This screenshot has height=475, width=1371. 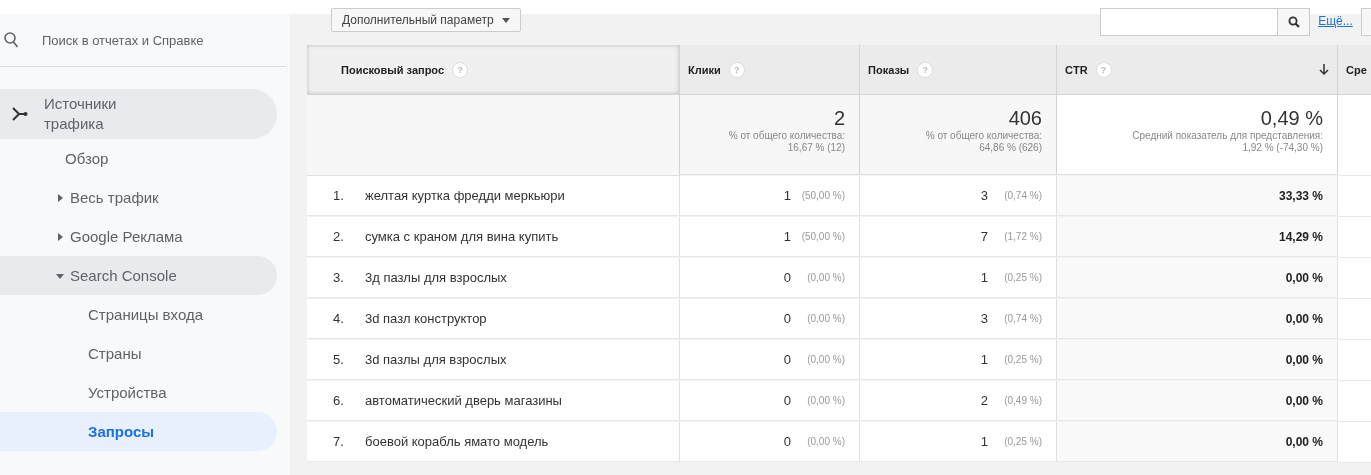 I want to click on query-link: 3д пазлы для взрослых, so click(x=436, y=277).